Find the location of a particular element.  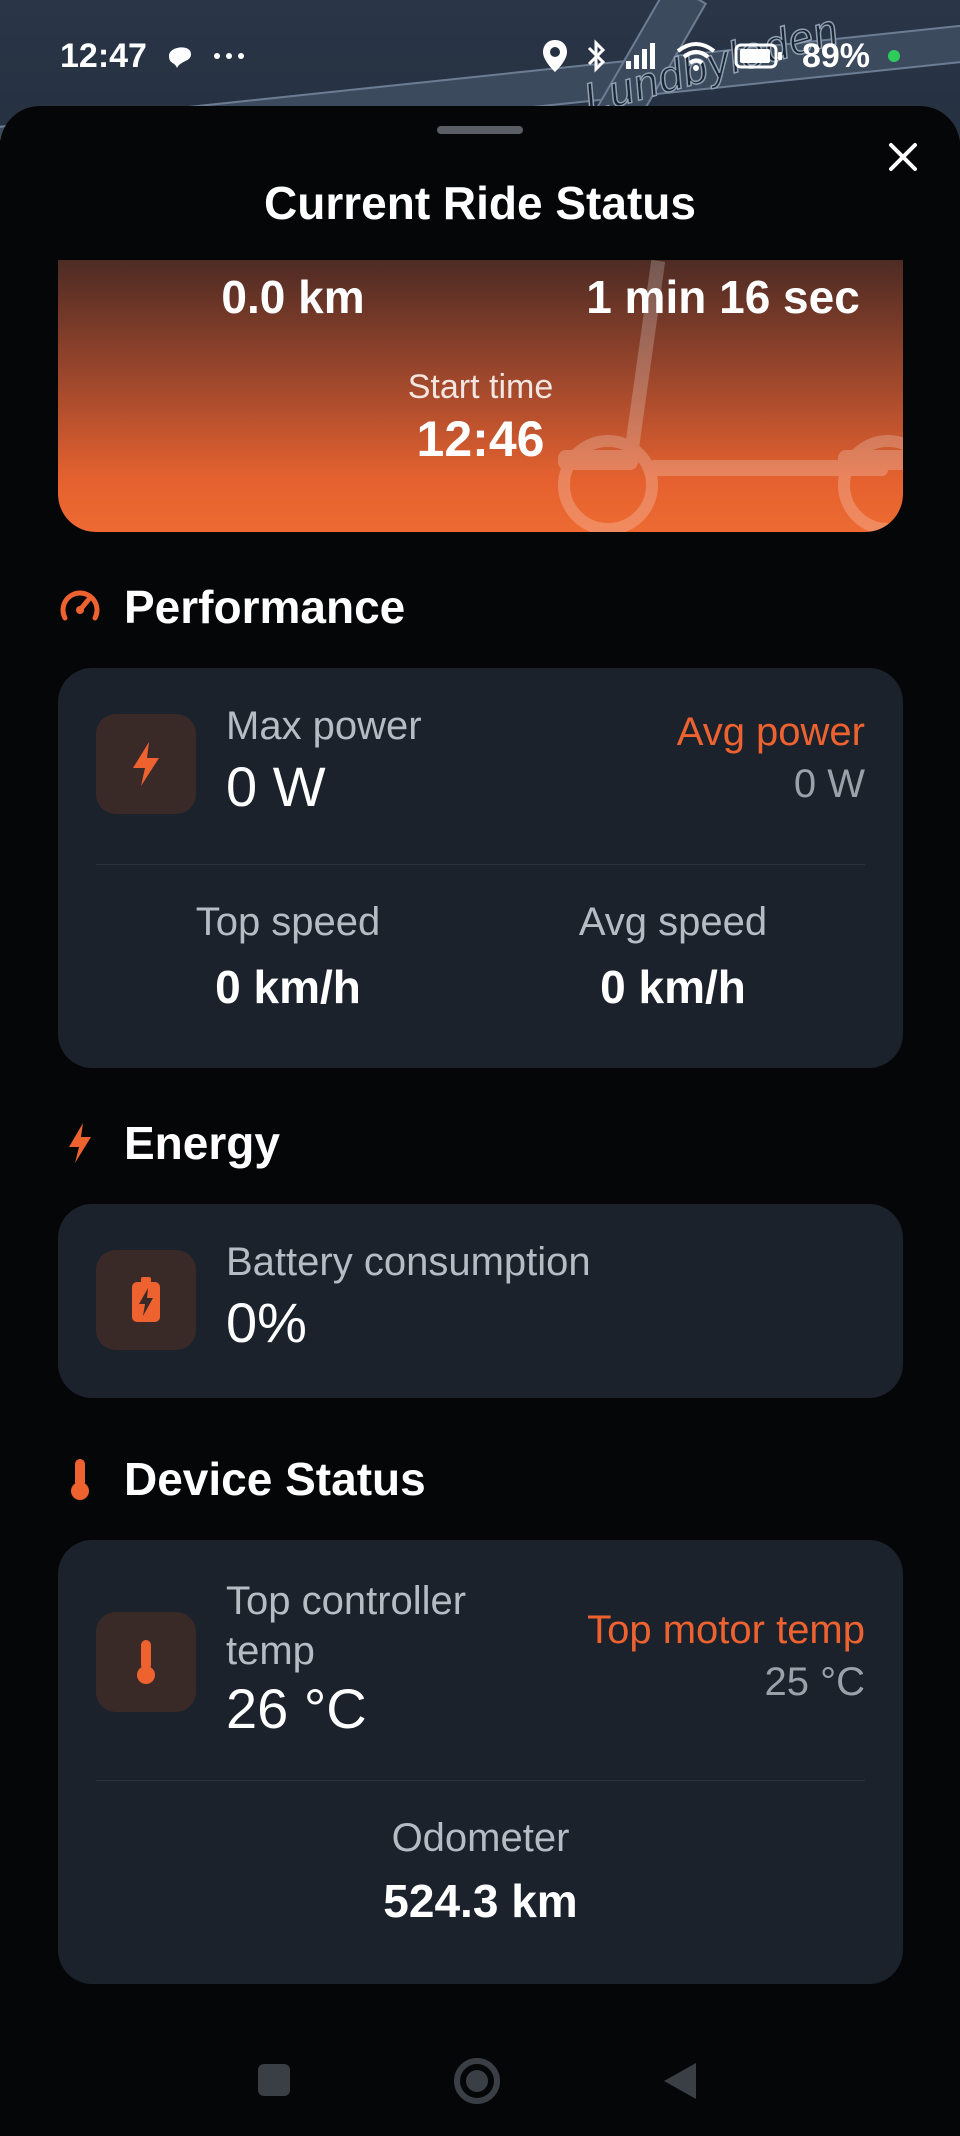

battery-percent: 89% is located at coordinates (835, 55).